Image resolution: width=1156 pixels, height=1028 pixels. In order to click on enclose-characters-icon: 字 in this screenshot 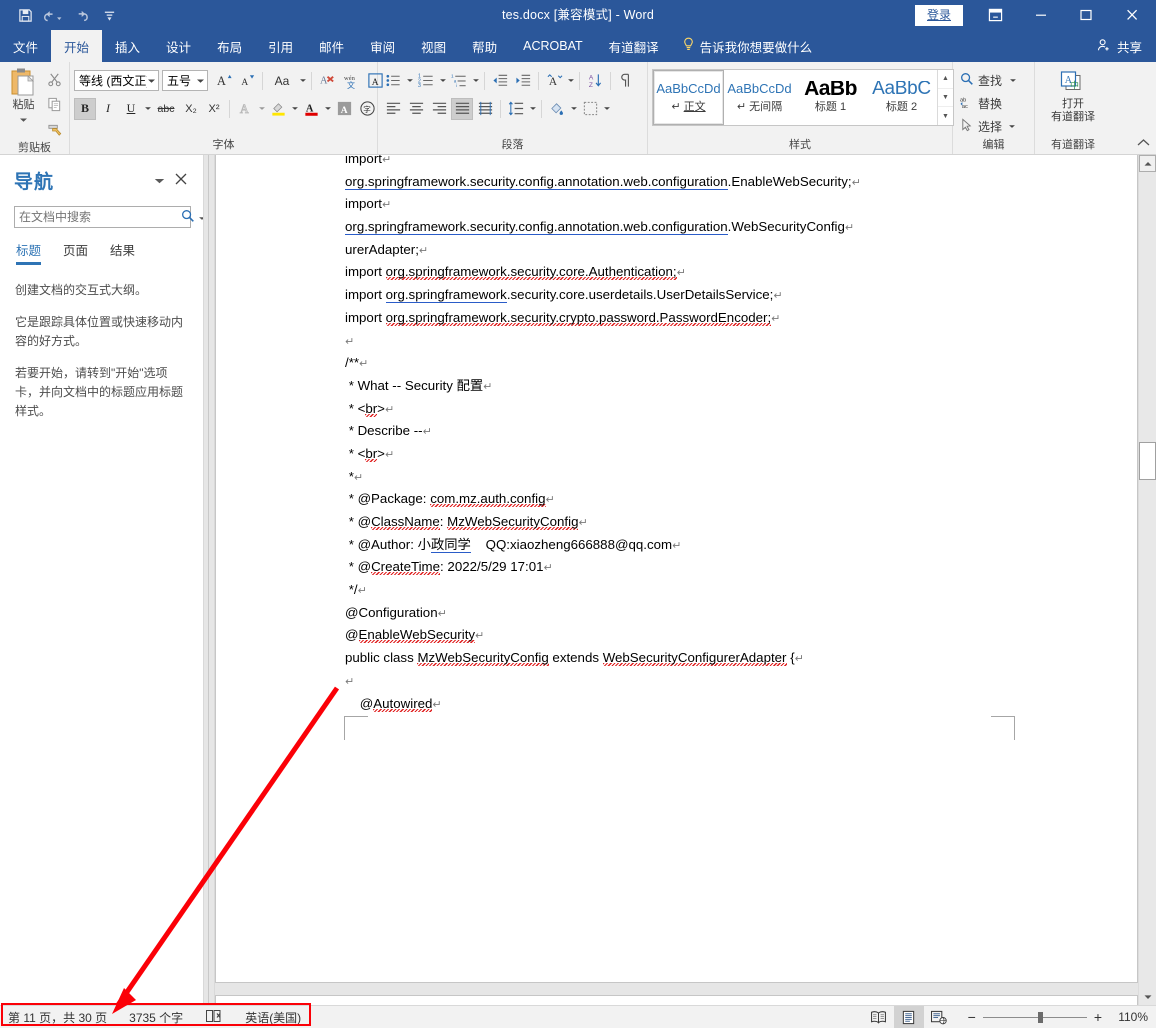, I will do `click(367, 109)`.